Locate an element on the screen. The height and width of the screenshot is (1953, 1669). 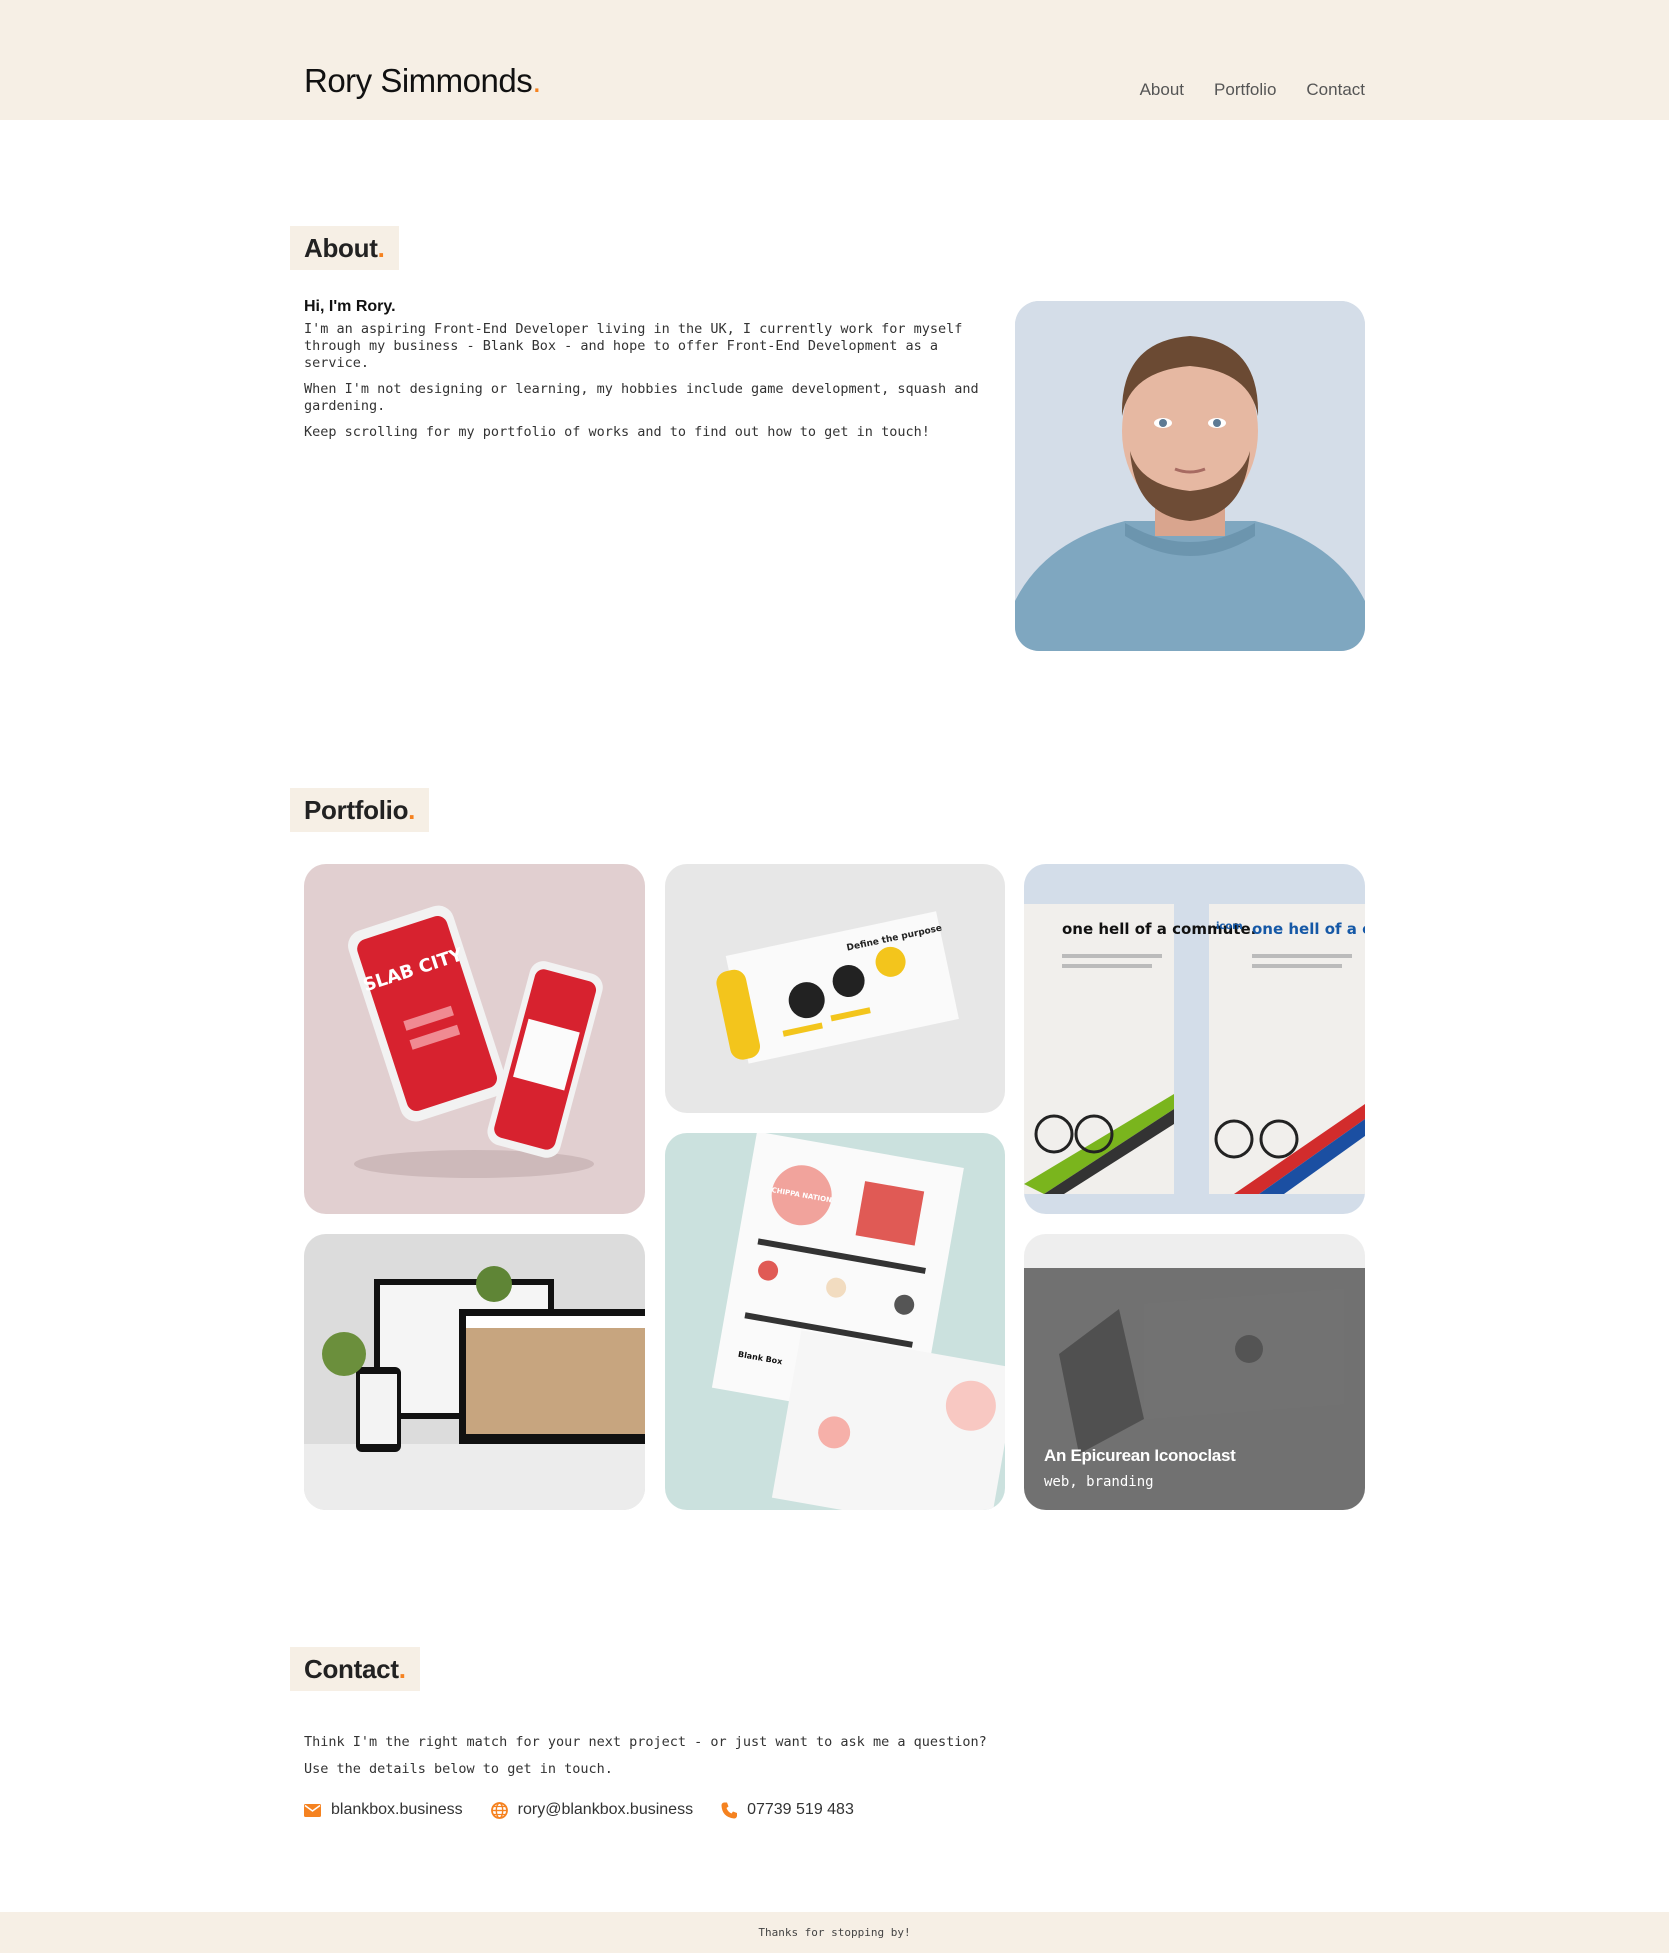
contact-phone-text: 07739 519 483 is located at coordinates (800, 1809).